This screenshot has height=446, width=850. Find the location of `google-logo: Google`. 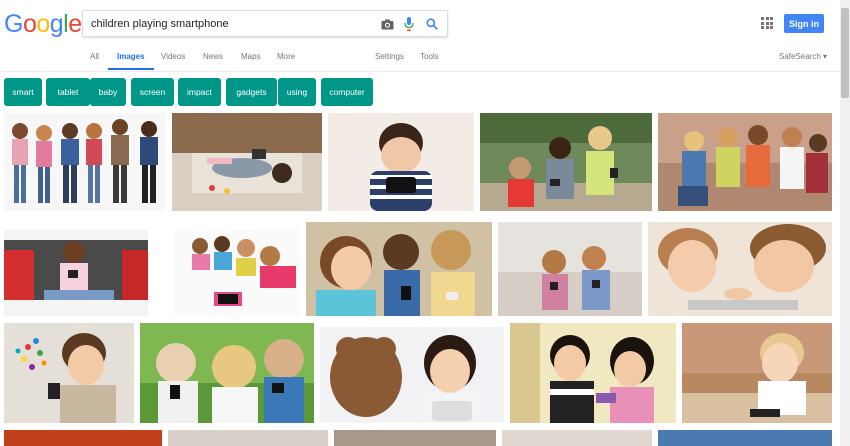

google-logo: Google is located at coordinates (43, 24).